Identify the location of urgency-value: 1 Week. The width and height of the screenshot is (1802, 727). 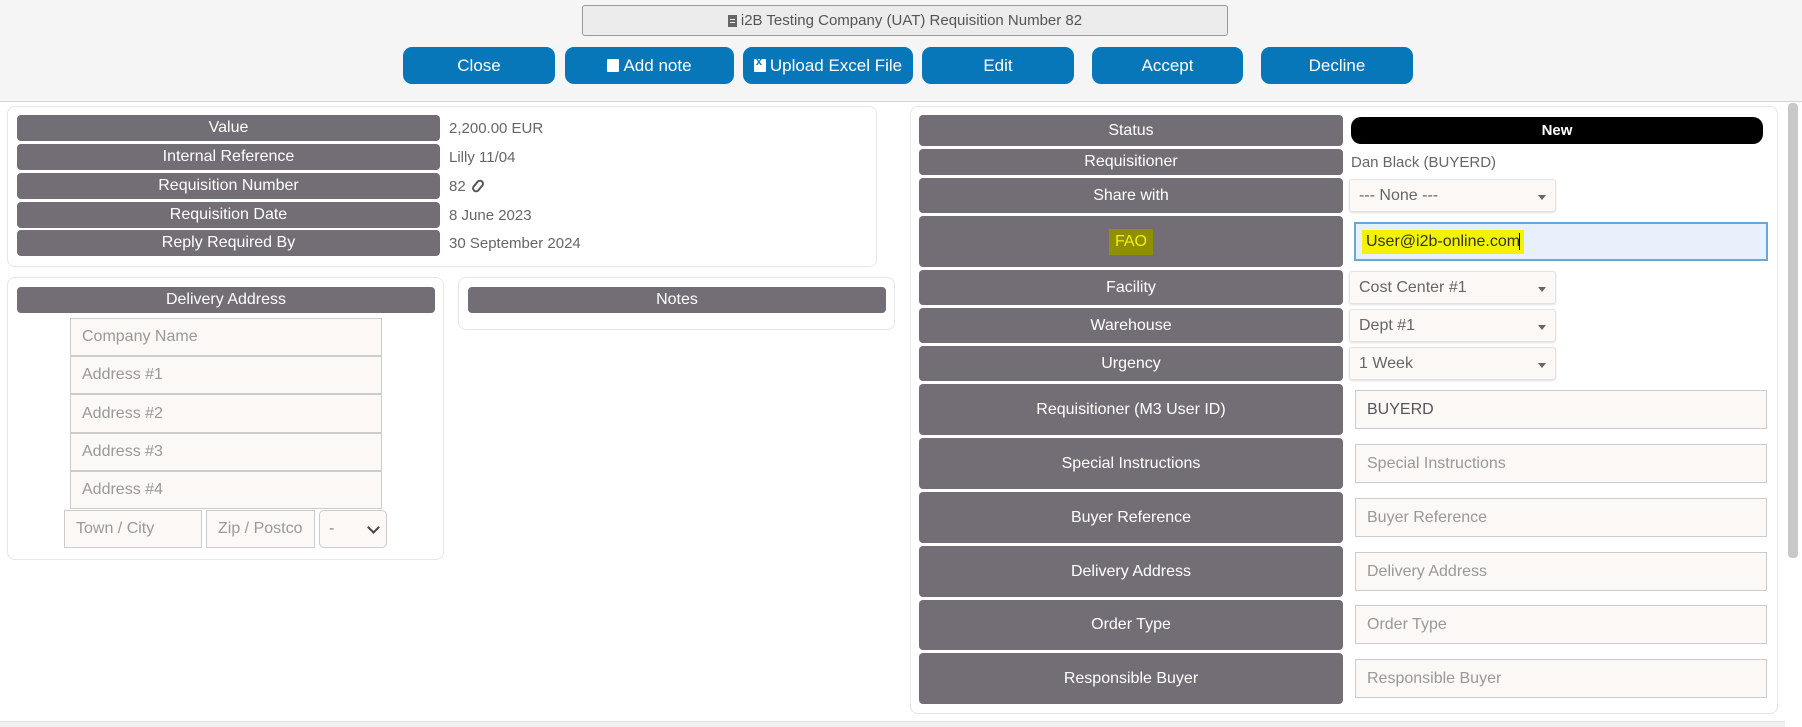
(1386, 363).